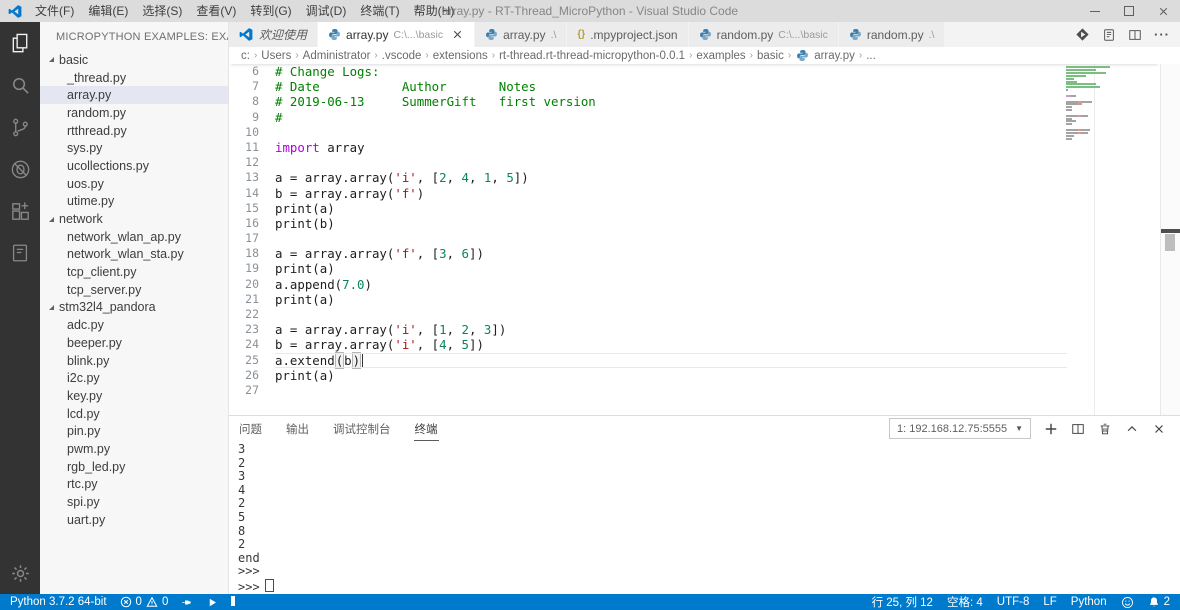 The height and width of the screenshot is (610, 1180). Describe the element at coordinates (1049, 602) in the screenshot. I see `eol: LF` at that location.